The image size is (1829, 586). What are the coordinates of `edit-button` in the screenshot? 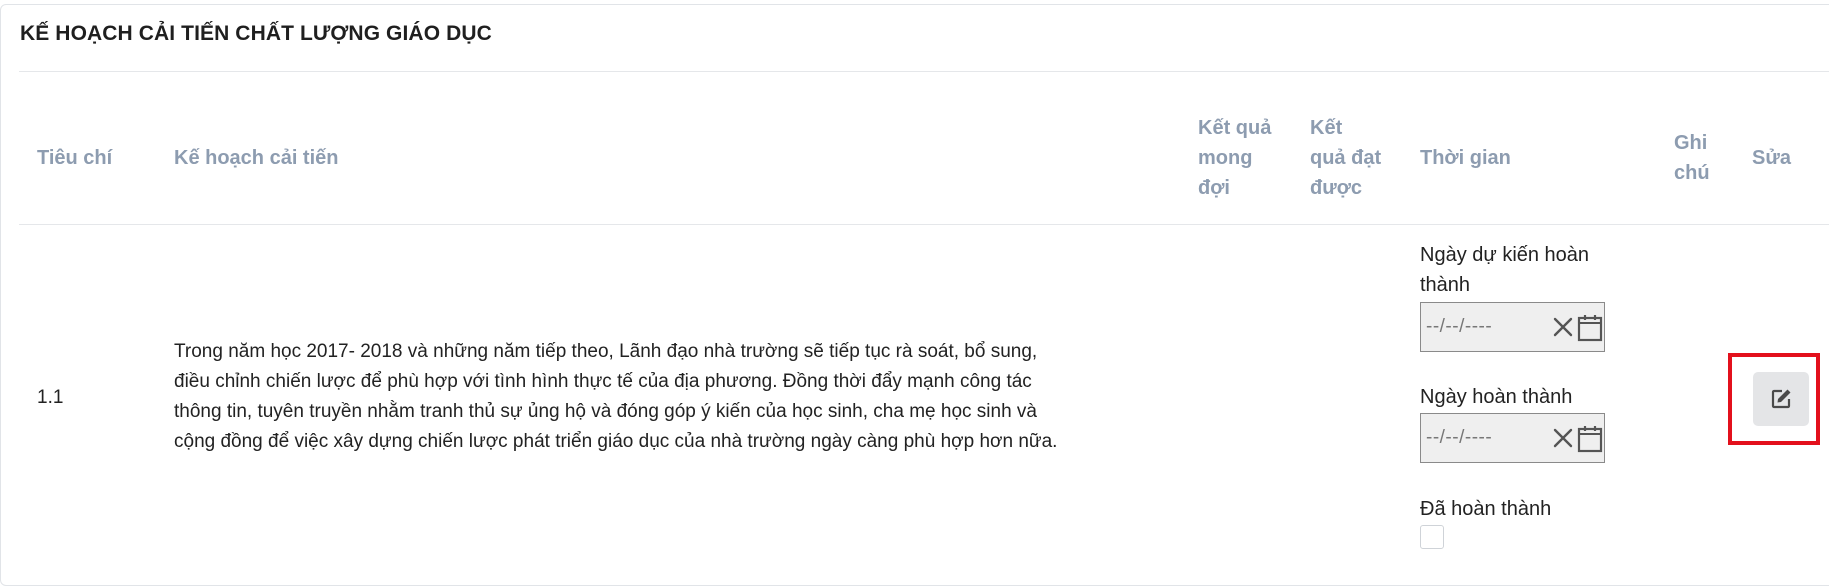 It's located at (1781, 399).